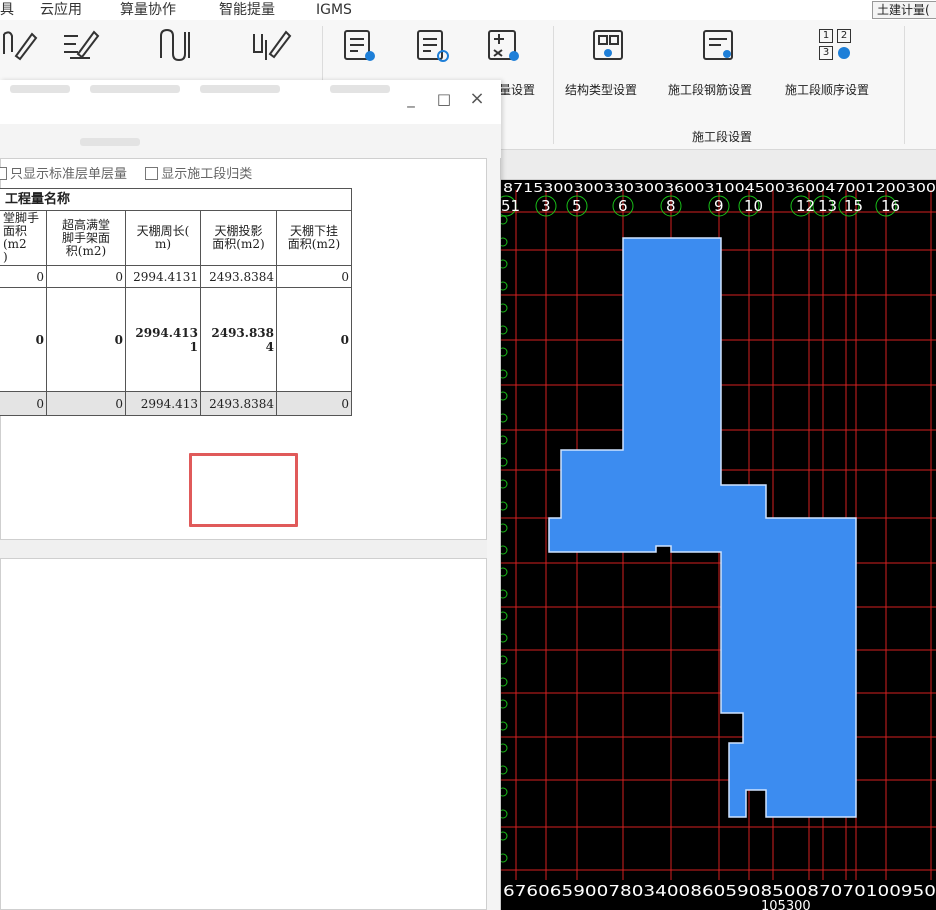  Describe the element at coordinates (546, 206) in the screenshot. I see `axis-label: 3` at that location.